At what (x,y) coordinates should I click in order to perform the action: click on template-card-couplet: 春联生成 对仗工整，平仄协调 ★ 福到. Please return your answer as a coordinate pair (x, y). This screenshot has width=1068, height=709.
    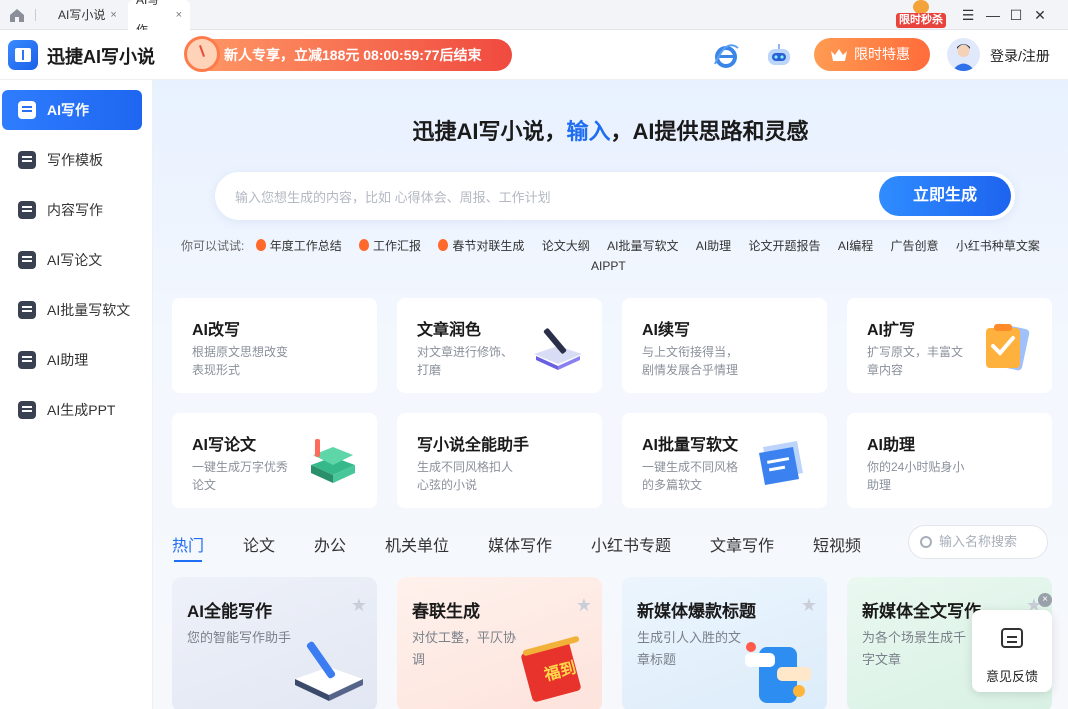
    Looking at the image, I should click on (499, 643).